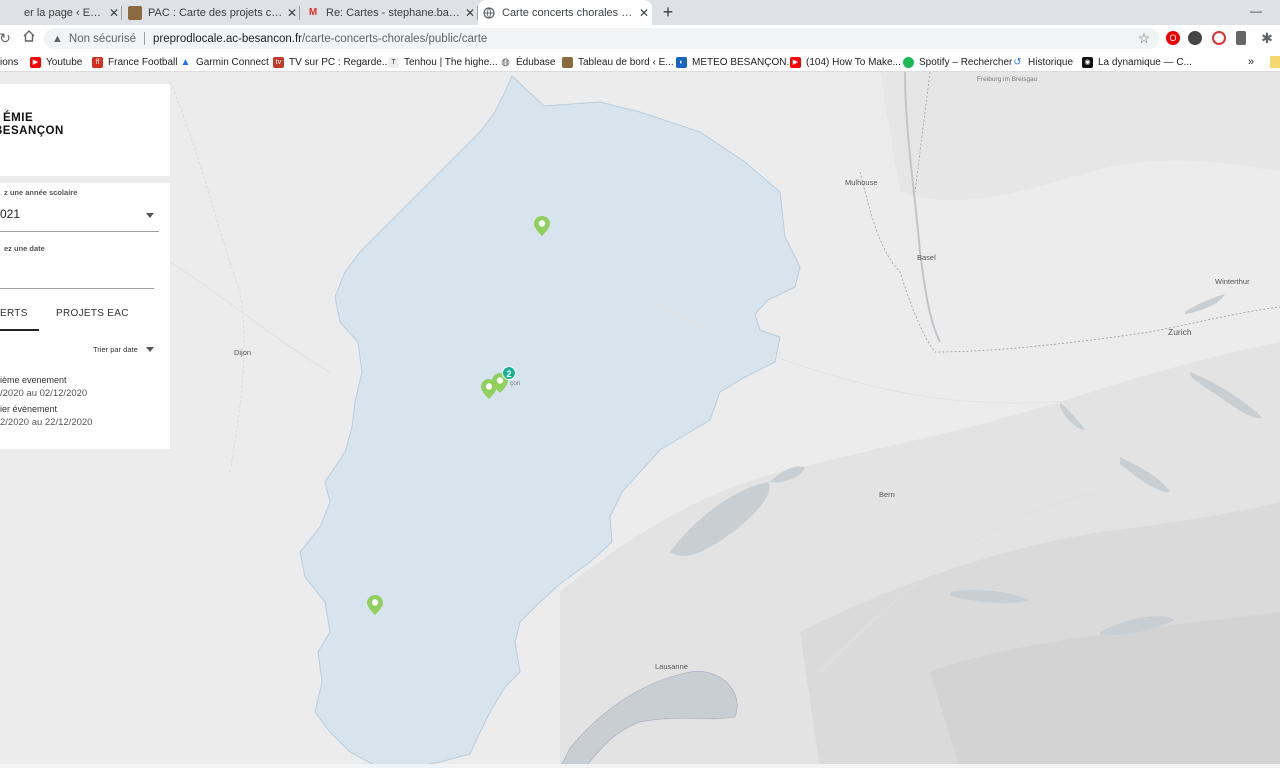  Describe the element at coordinates (19, 330) in the screenshot. I see `tab-active-indicator` at that location.